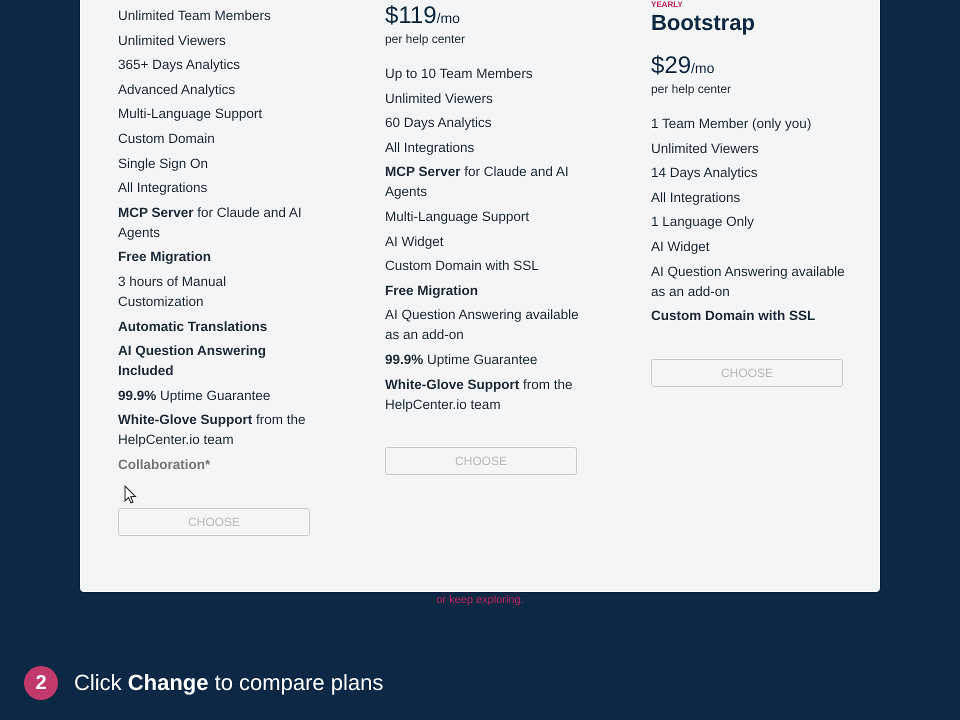  What do you see at coordinates (480, 600) in the screenshot?
I see `keep-exploring-link: or keep exploring.` at bounding box center [480, 600].